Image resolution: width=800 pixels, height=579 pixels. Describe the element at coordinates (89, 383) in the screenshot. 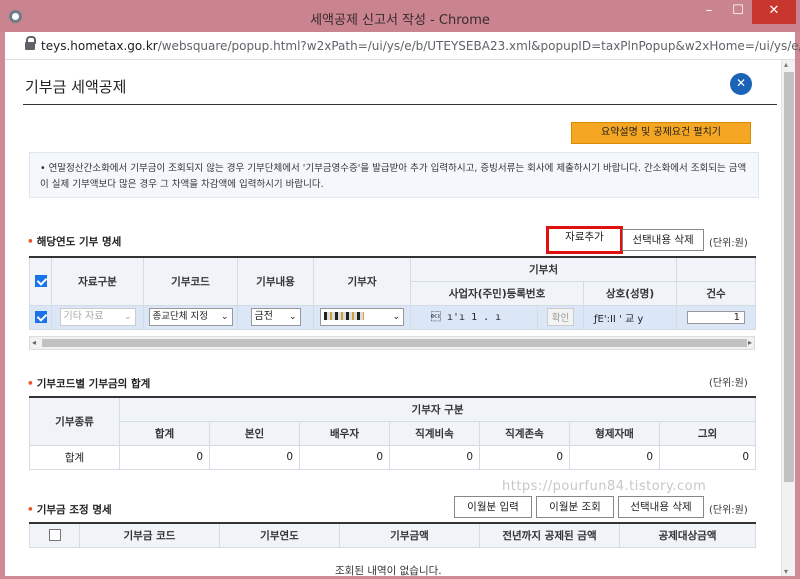

I see `section-totals-title: 기부코드별 기부금의 합계` at that location.